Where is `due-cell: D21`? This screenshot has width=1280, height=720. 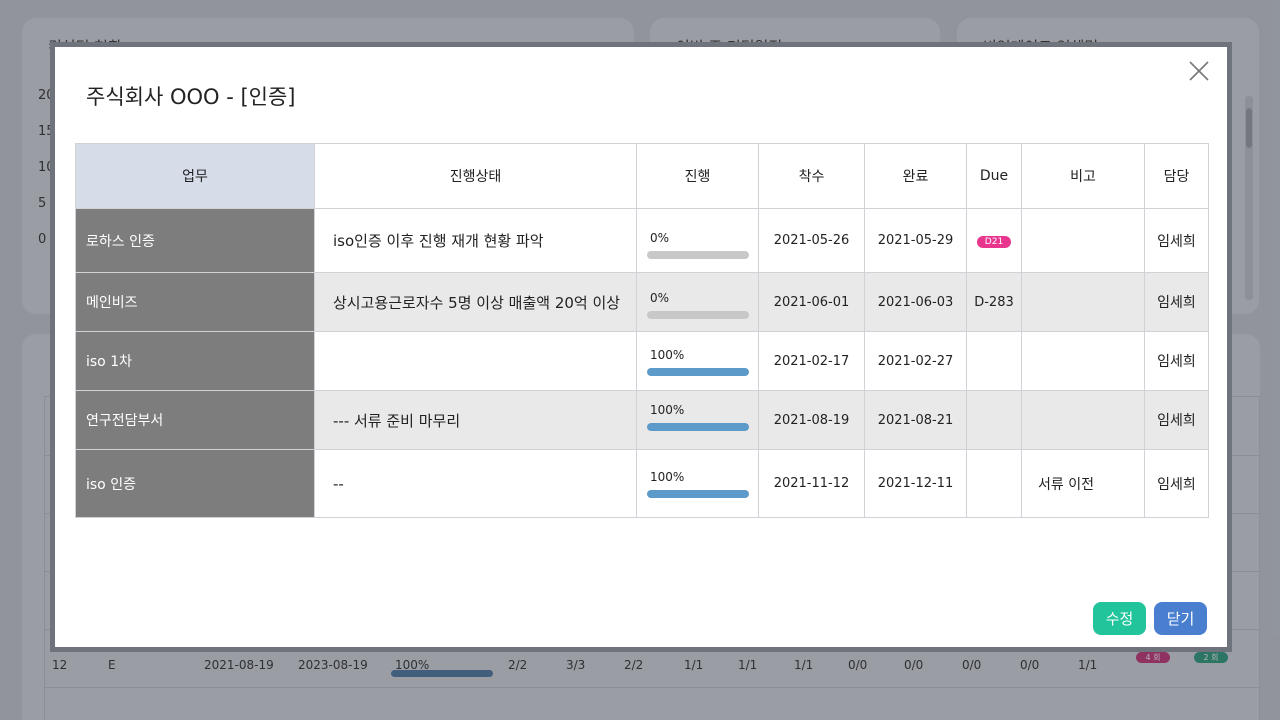
due-cell: D21 is located at coordinates (994, 240).